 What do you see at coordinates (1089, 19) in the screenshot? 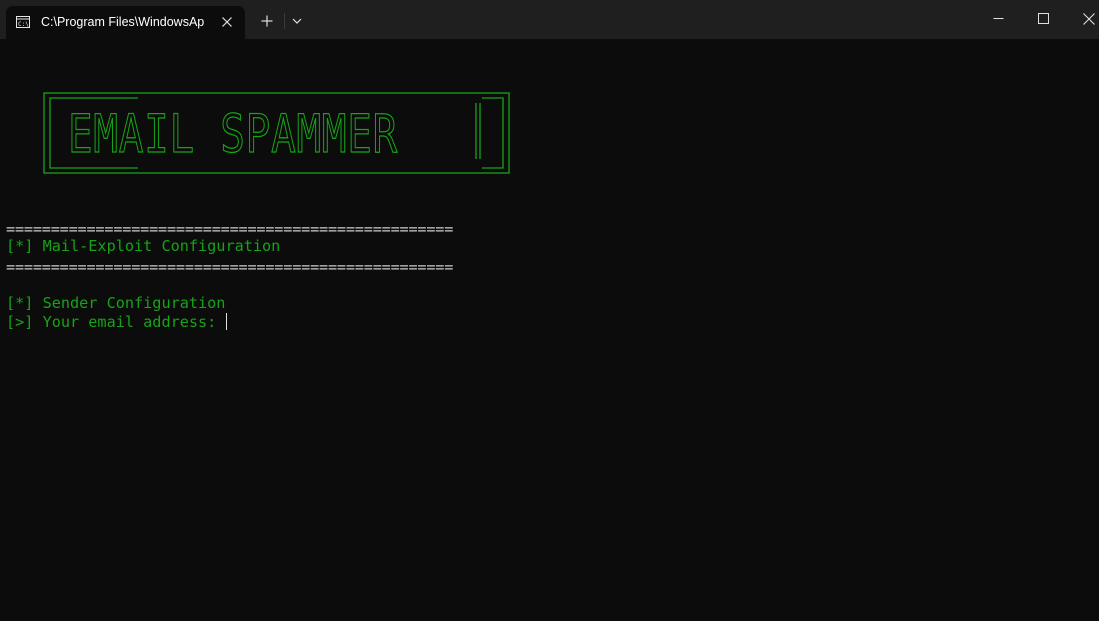
I see `close-window-icon` at bounding box center [1089, 19].